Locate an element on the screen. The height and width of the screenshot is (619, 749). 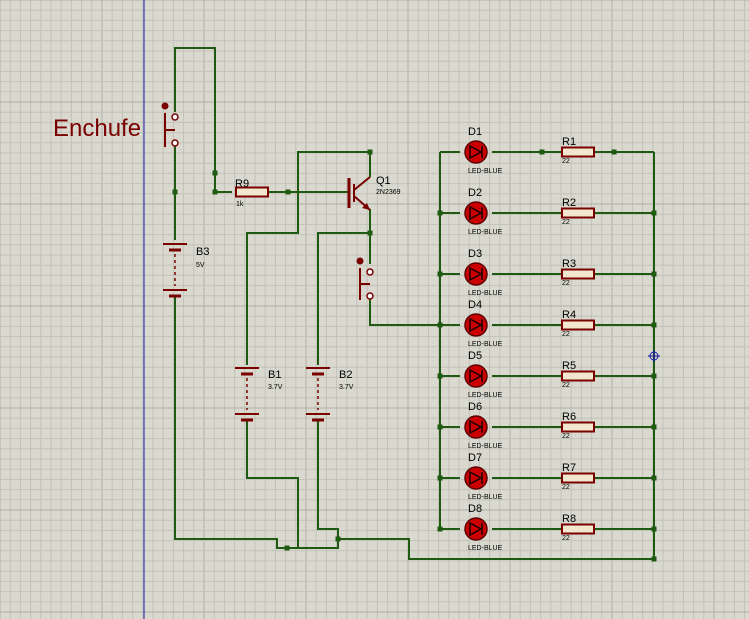
resistor-r2 is located at coordinates (578, 213).